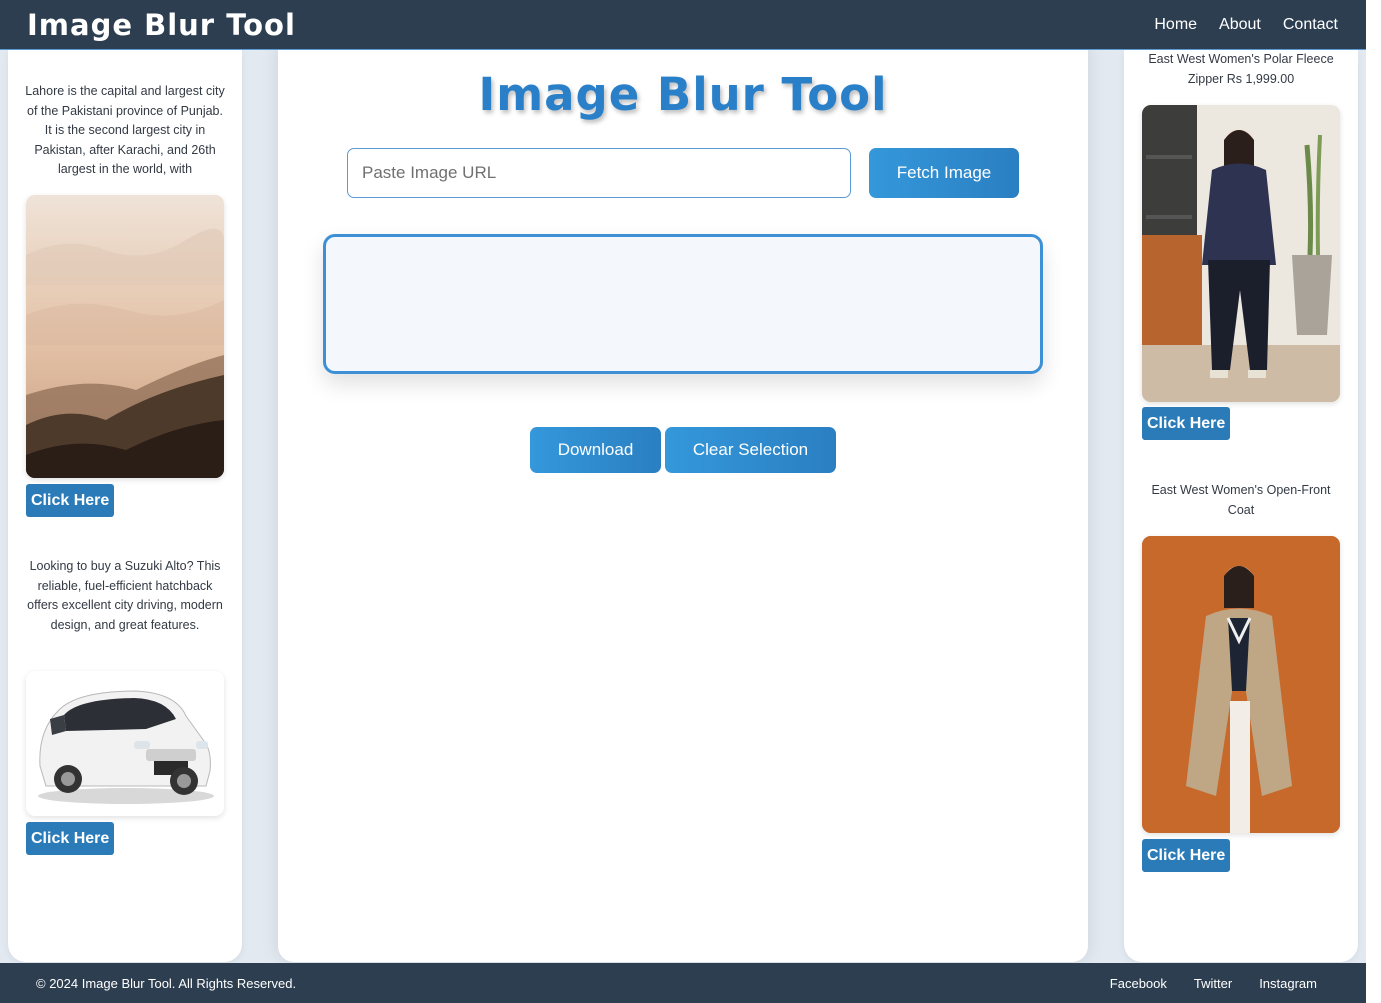 The width and height of the screenshot is (1381, 1003). I want to click on ad-suzuki-click-button: Click Here, so click(70, 838).